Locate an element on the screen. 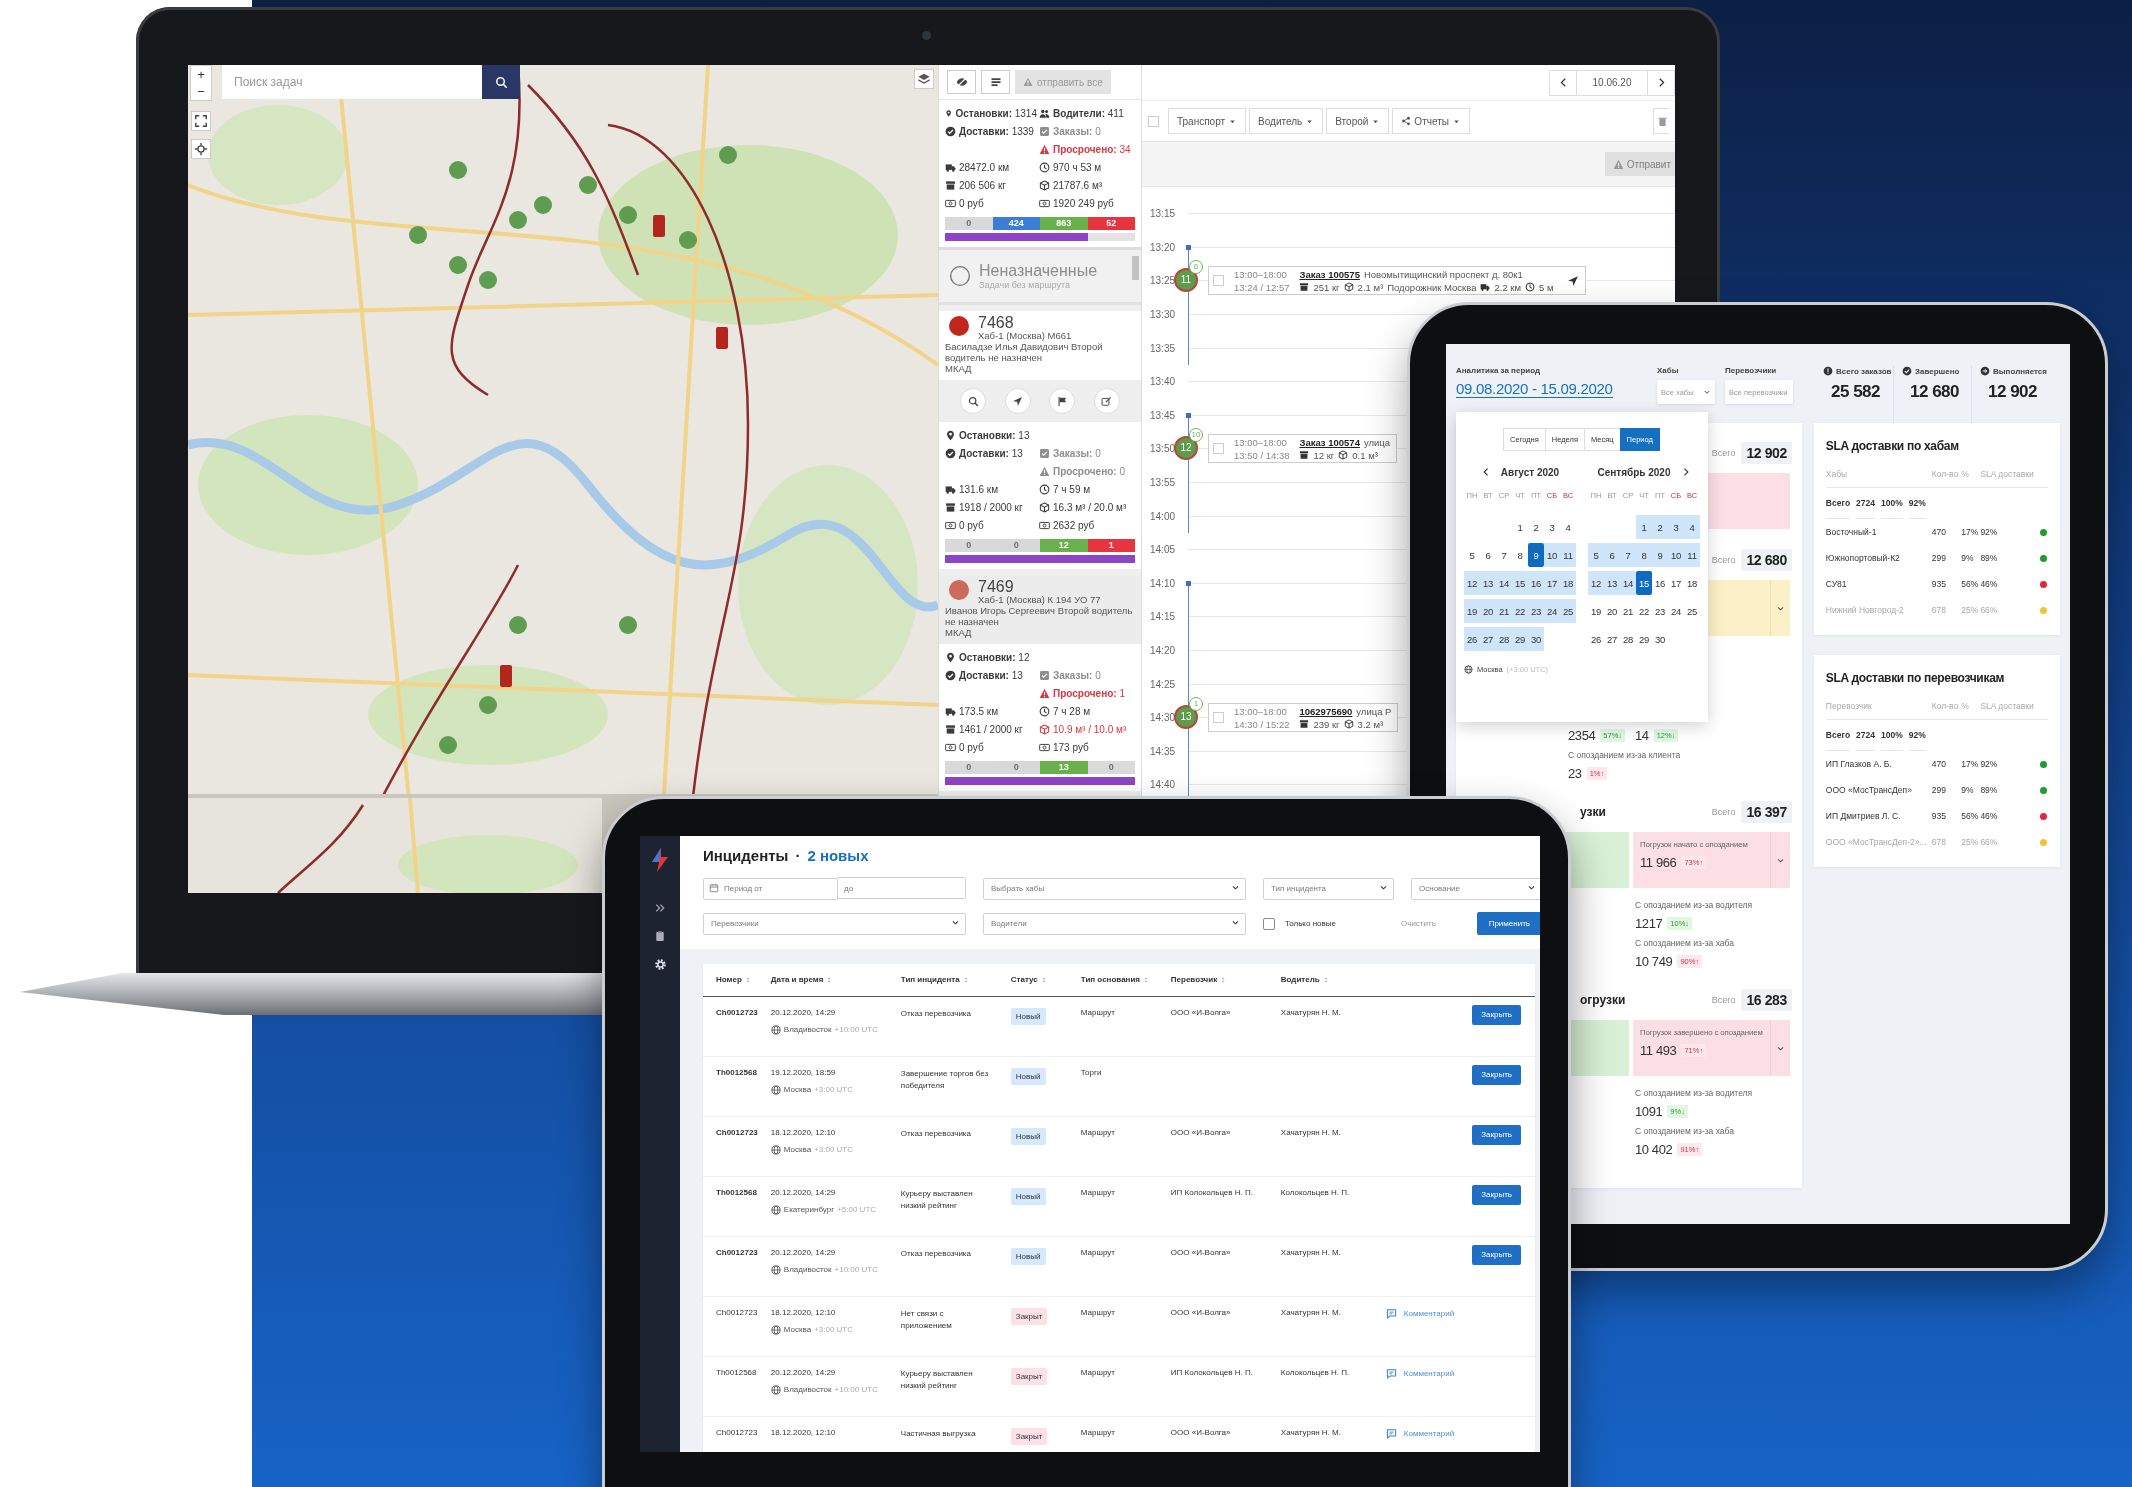  order-link: Заказ 100574 is located at coordinates (1329, 442).